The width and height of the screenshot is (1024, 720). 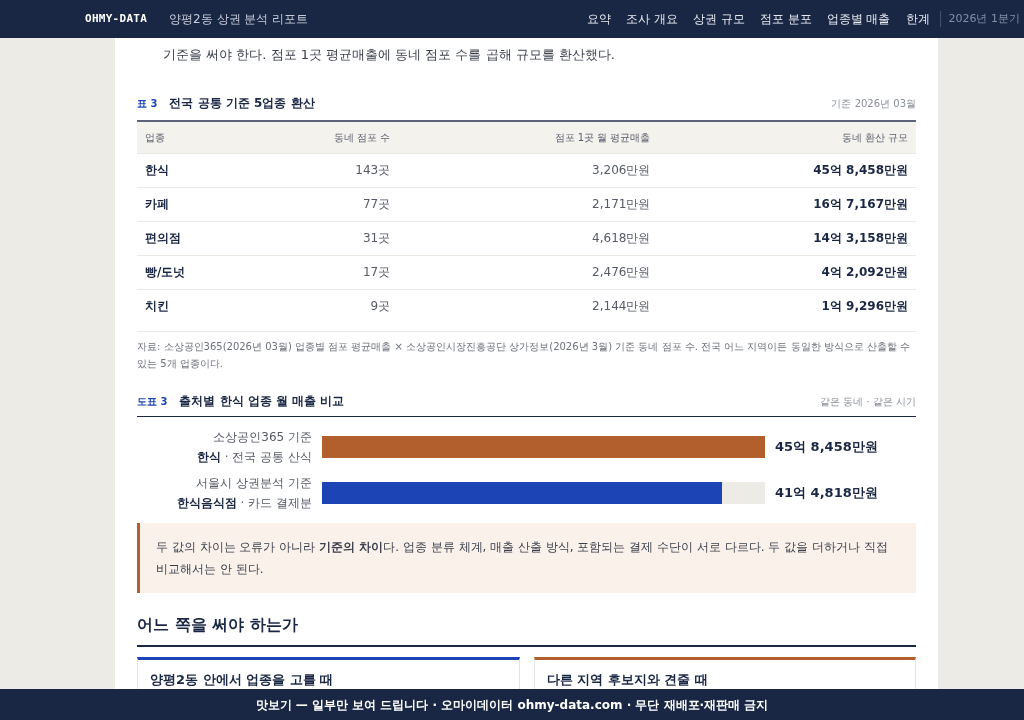 What do you see at coordinates (262, 437) in the screenshot?
I see `bar-source-label: 소상공인365 기준` at bounding box center [262, 437].